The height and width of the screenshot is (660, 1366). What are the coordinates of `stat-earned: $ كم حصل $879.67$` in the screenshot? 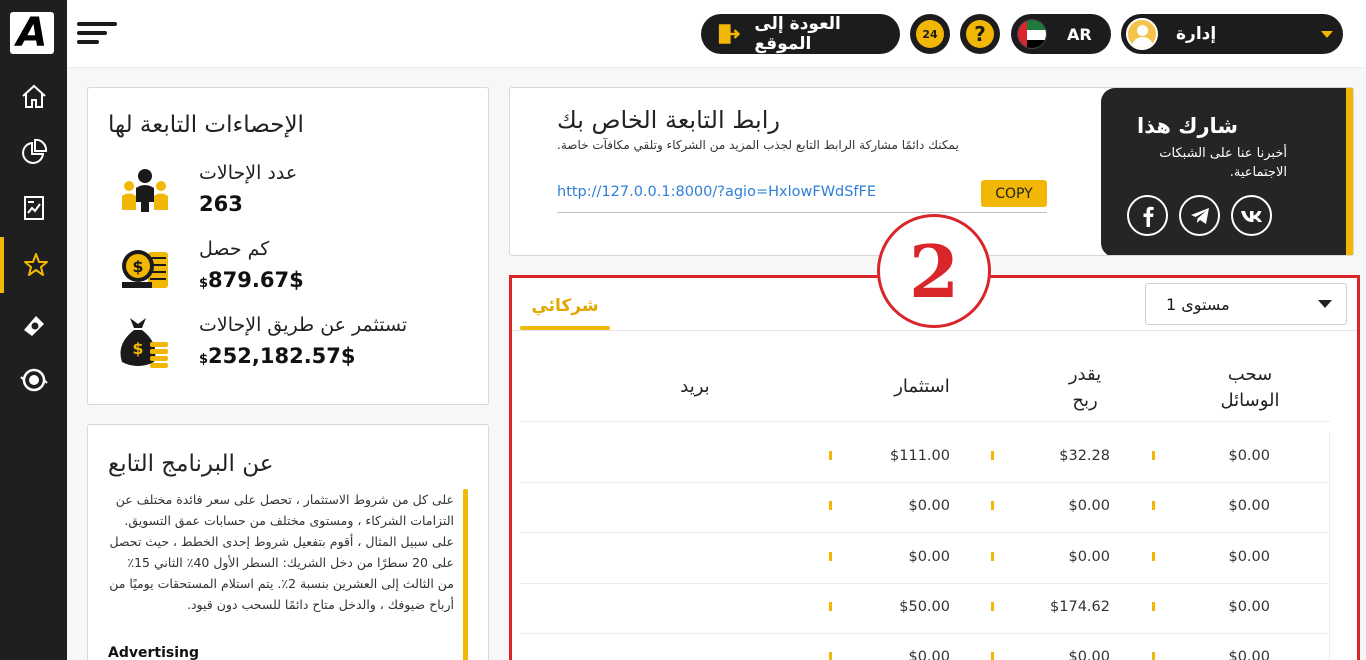 It's located at (296, 273).